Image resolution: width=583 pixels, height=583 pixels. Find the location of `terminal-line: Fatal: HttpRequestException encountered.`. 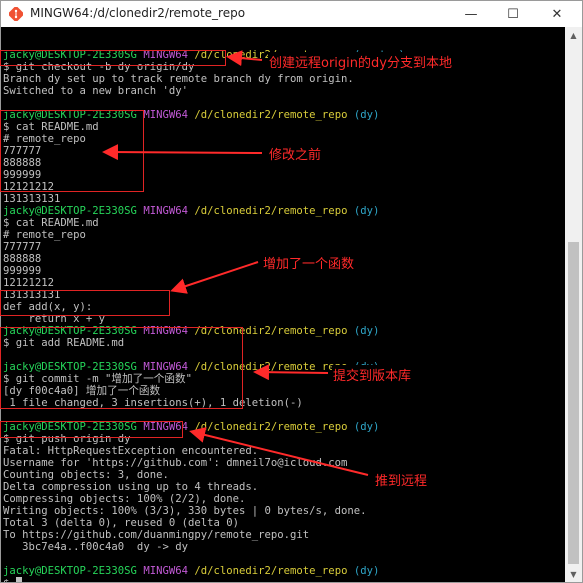

terminal-line: Fatal: HttpRequestException encountered. is located at coordinates (130, 451).